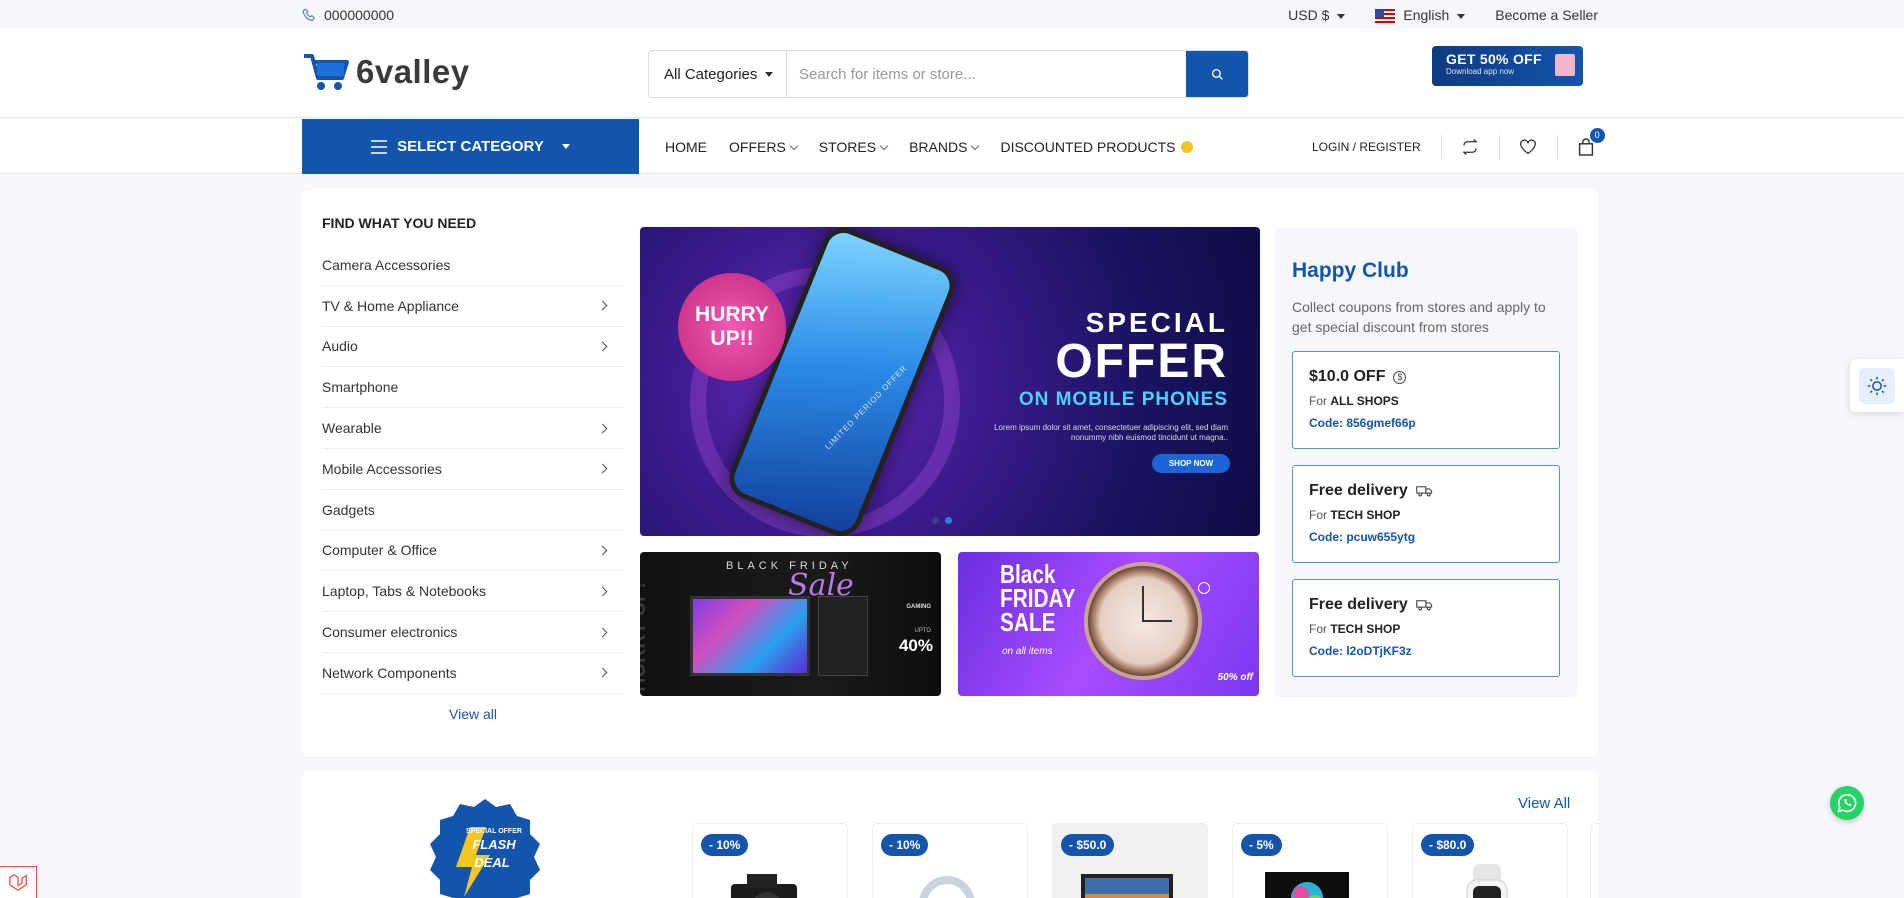 The height and width of the screenshot is (898, 1904). I want to click on category-item: Computer & Office, so click(473, 551).